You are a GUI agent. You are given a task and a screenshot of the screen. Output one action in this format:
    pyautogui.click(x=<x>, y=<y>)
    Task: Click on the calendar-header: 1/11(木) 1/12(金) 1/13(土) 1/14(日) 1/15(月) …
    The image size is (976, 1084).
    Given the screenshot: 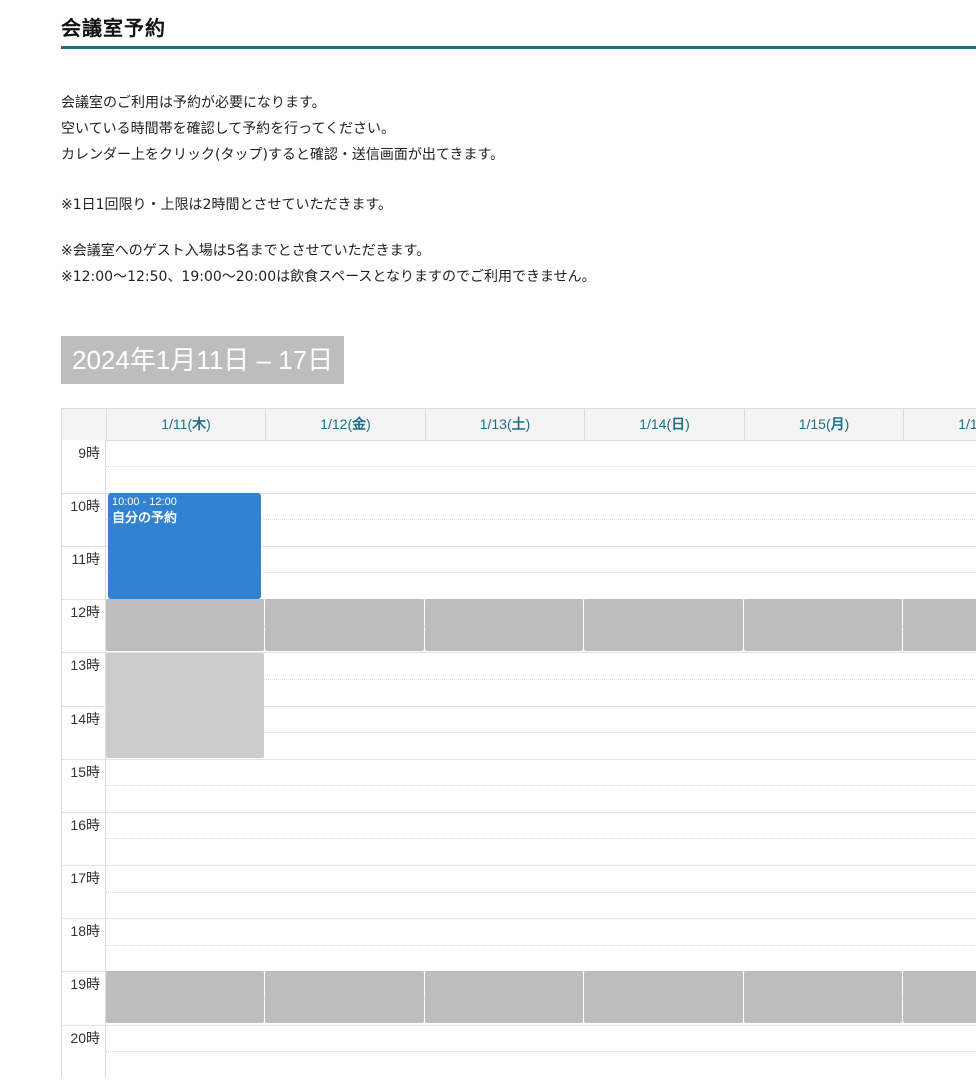 What is the action you would take?
    pyautogui.click(x=519, y=425)
    